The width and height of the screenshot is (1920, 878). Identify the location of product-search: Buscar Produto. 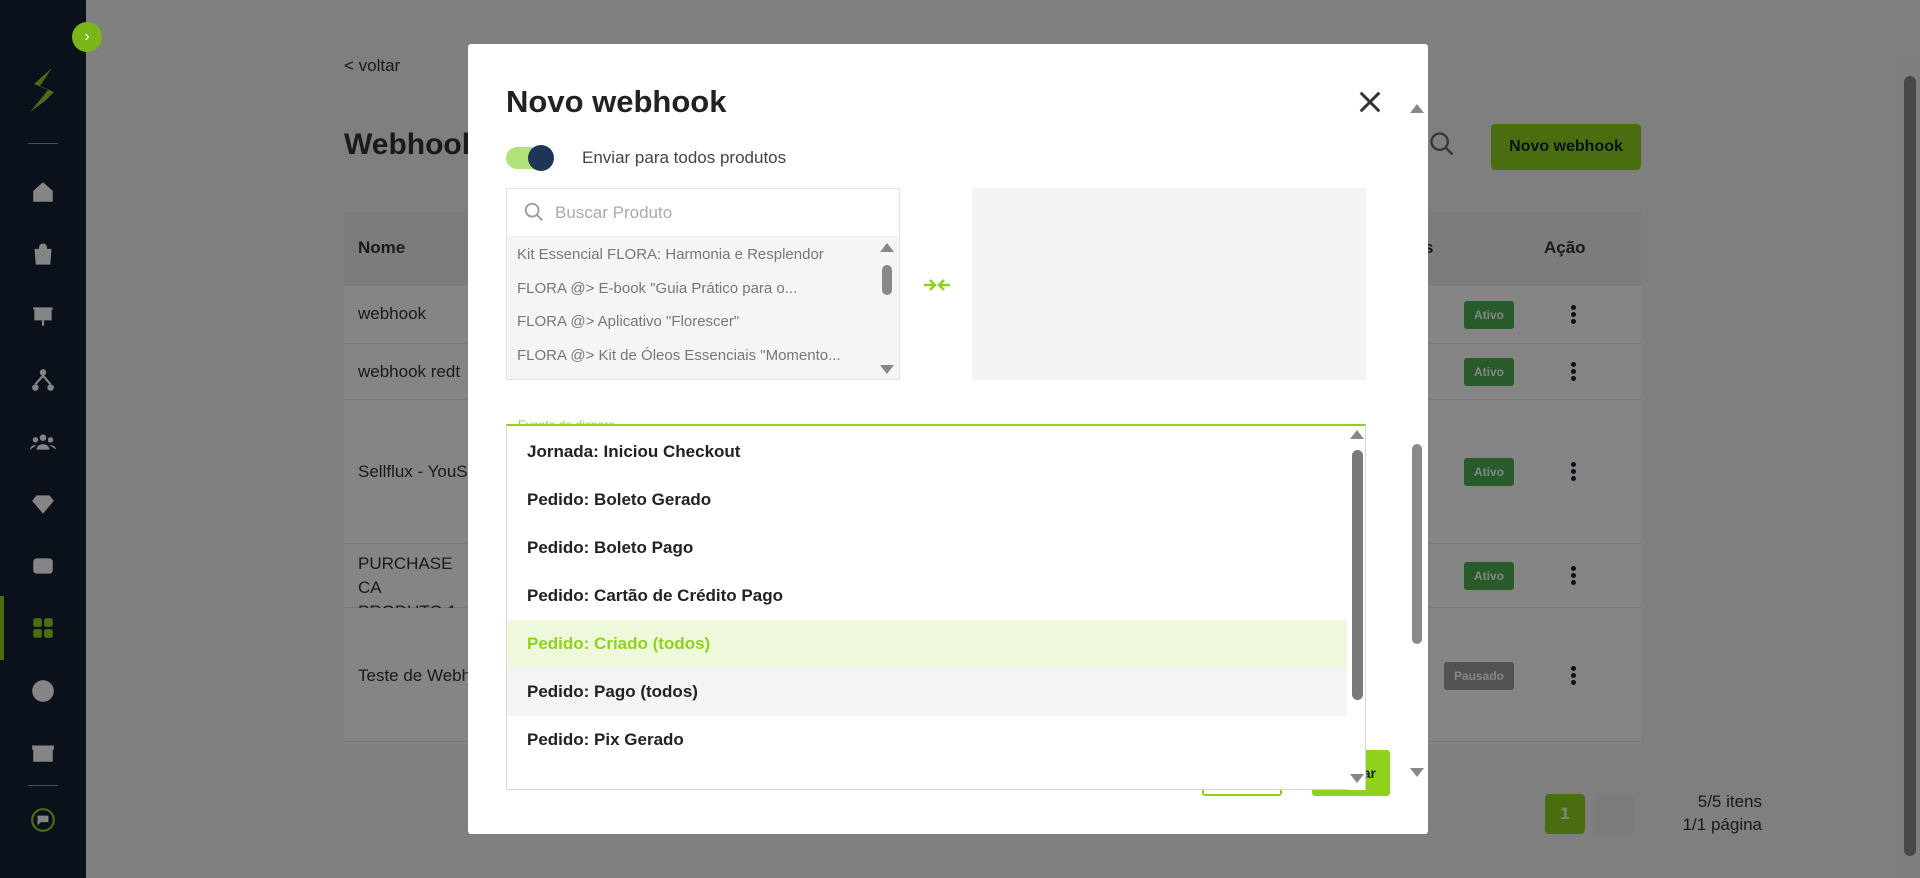
(703, 213).